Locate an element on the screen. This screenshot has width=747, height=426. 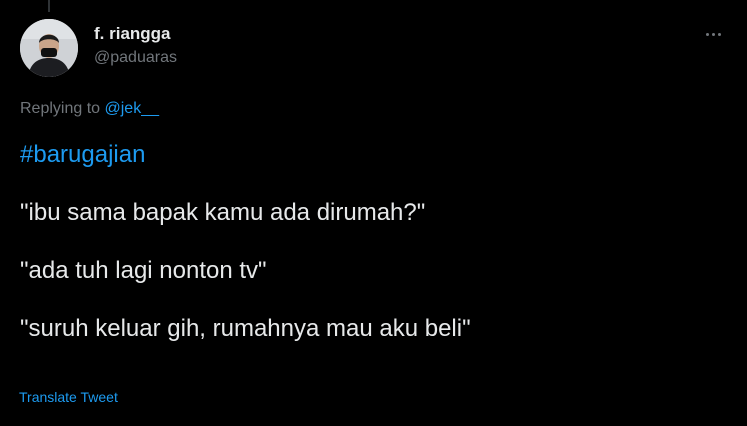
replying-to-prefix: Replying to is located at coordinates (62, 108).